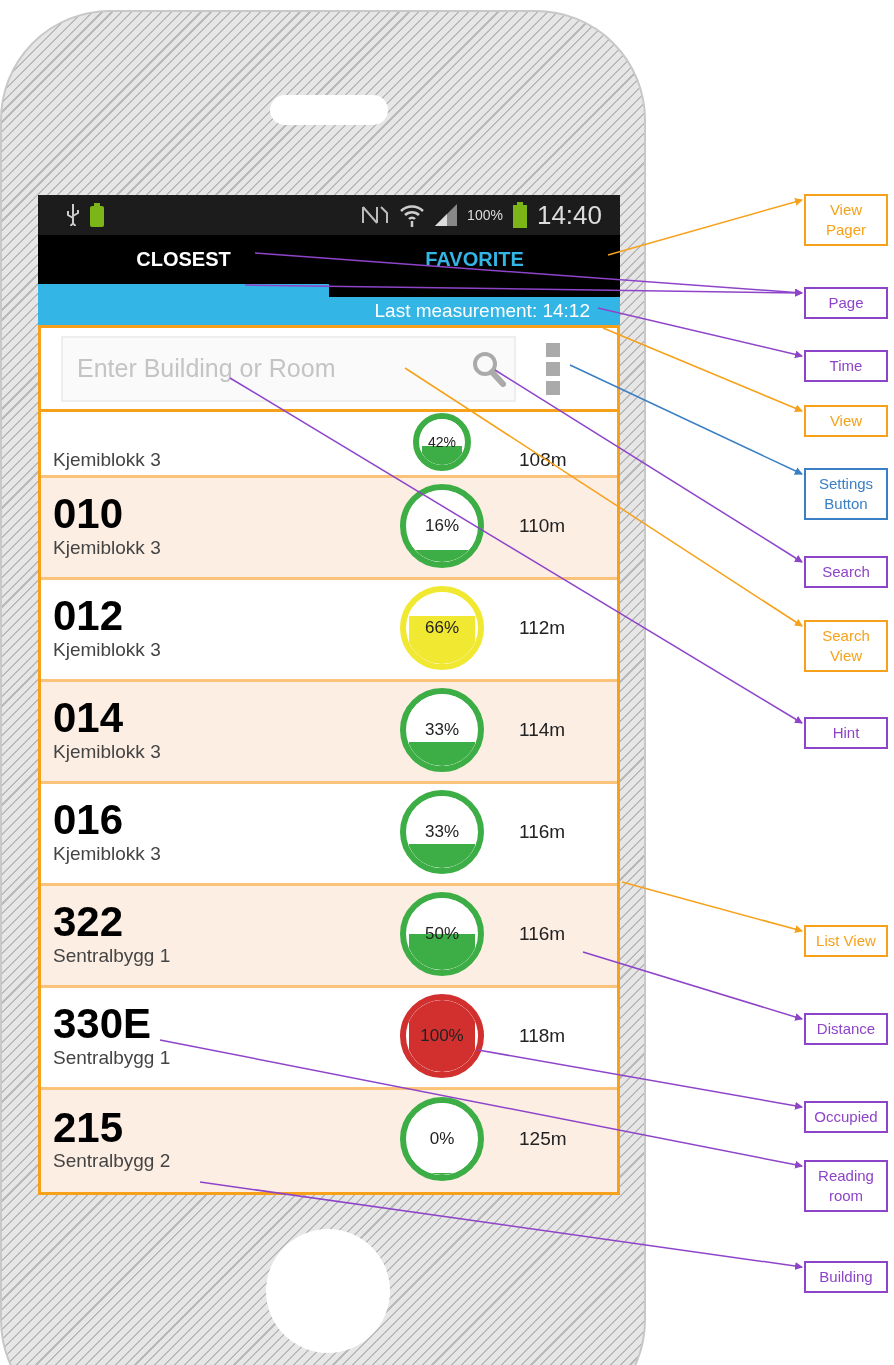 The width and height of the screenshot is (894, 1365). Describe the element at coordinates (482, 311) in the screenshot. I see `last-measurement-time: Last measurement: 14:12` at that location.